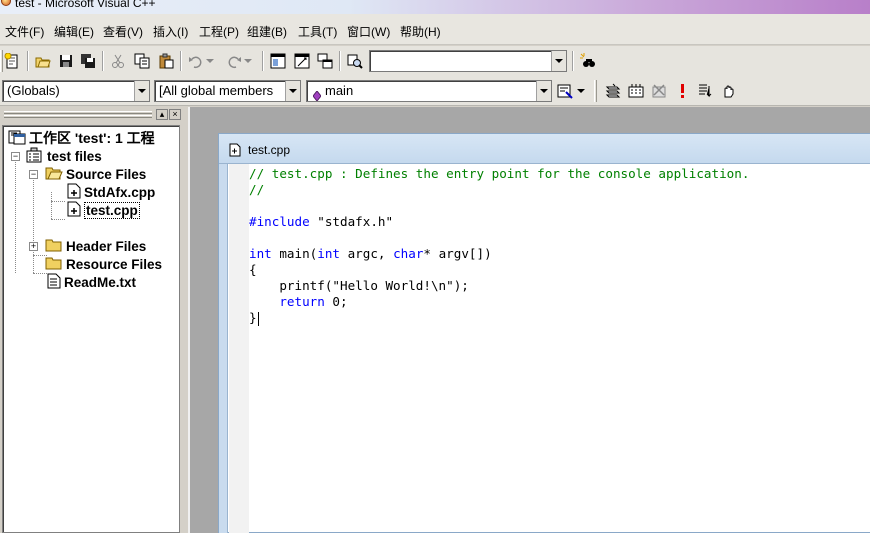 The height and width of the screenshot is (533, 870). Describe the element at coordinates (103, 264) in the screenshot. I see `tree-folder-resource: Resource Files` at that location.